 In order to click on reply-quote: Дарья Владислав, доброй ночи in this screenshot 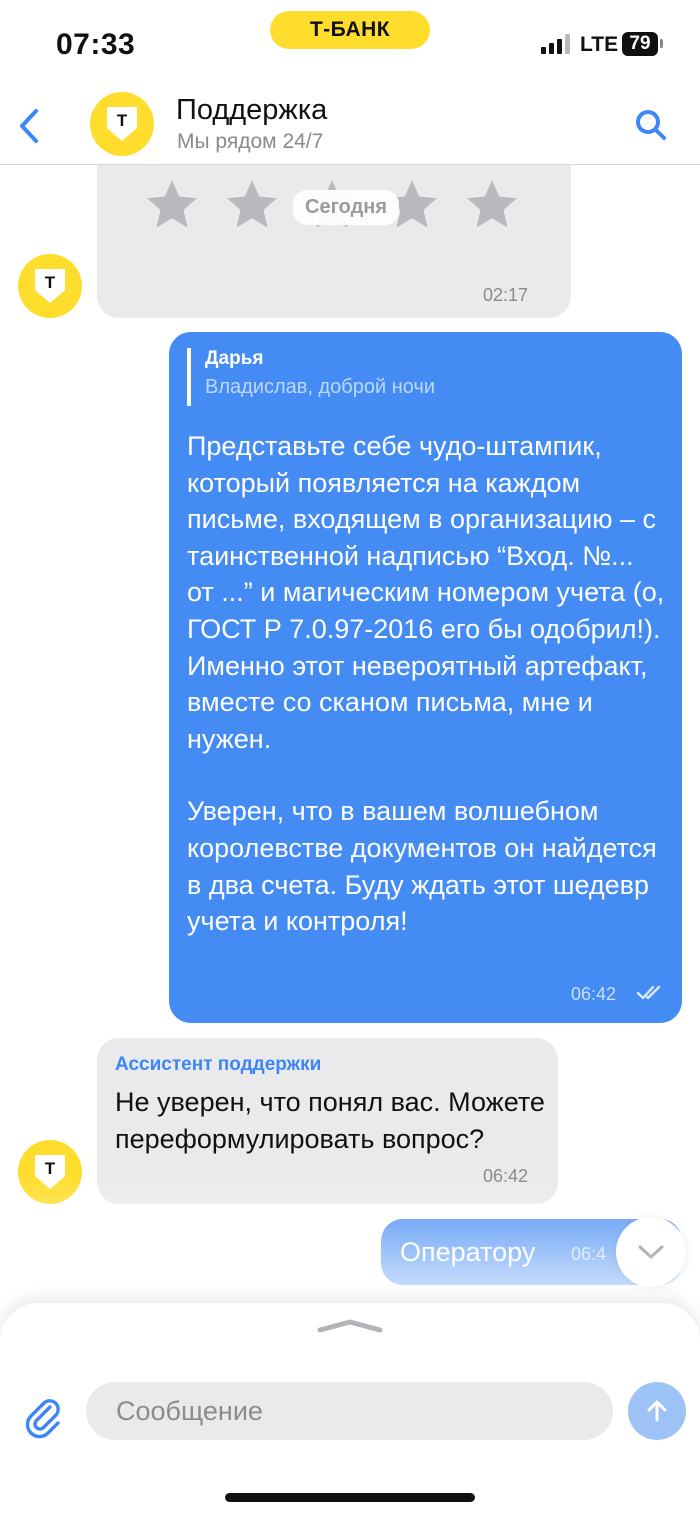, I will do `click(346, 377)`.